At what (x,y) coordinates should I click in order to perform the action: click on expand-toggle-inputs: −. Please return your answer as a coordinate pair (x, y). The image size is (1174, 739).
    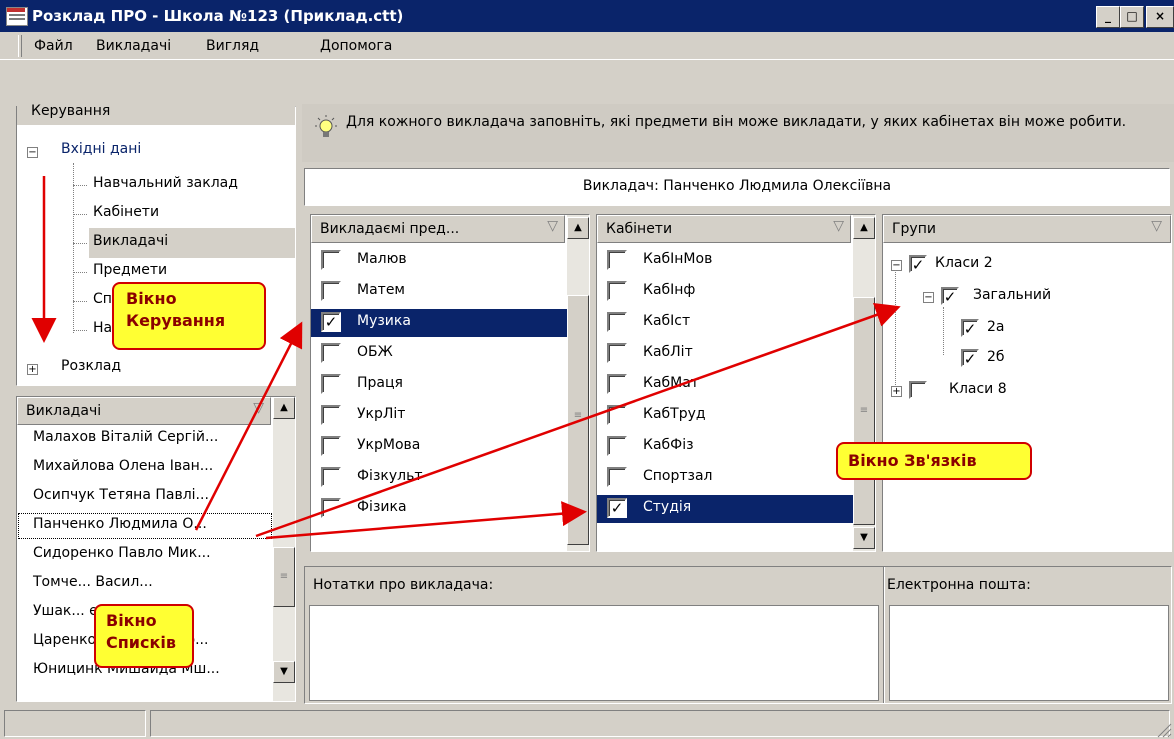
    Looking at the image, I should click on (32, 152).